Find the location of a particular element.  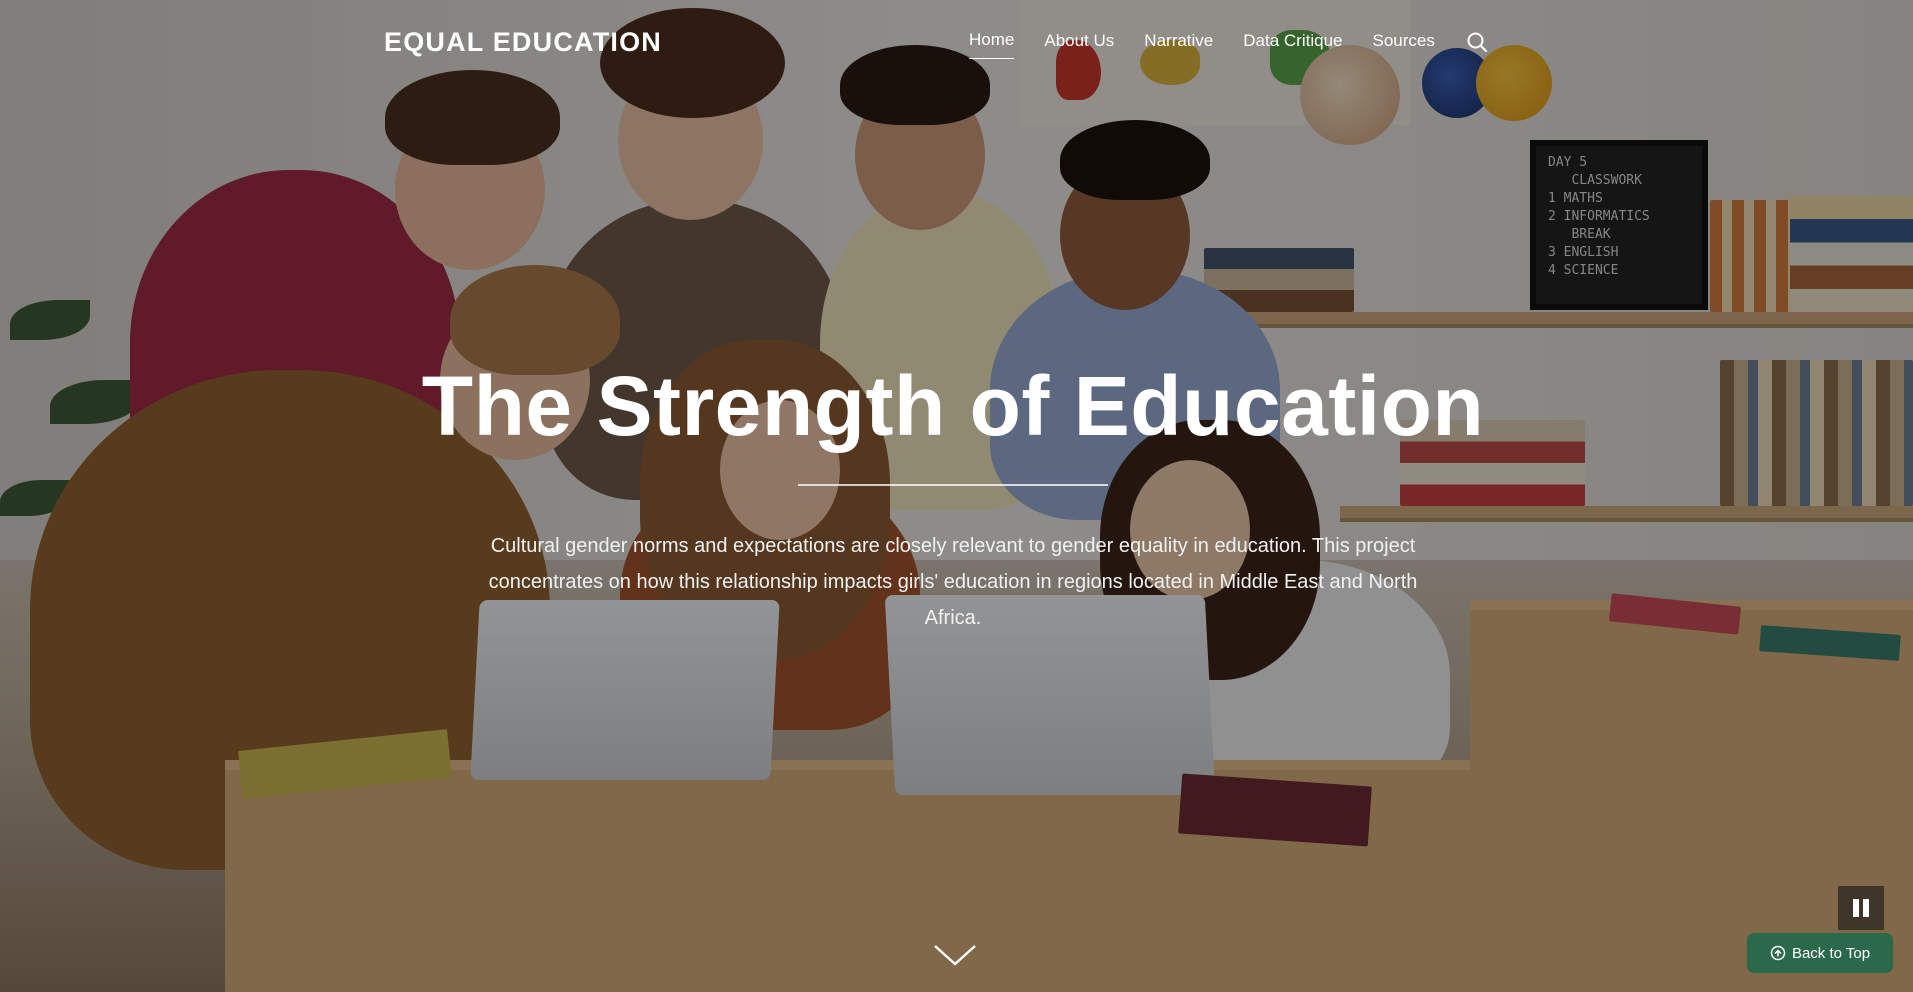

hero-title: The Strength of Education is located at coordinates (953, 406).